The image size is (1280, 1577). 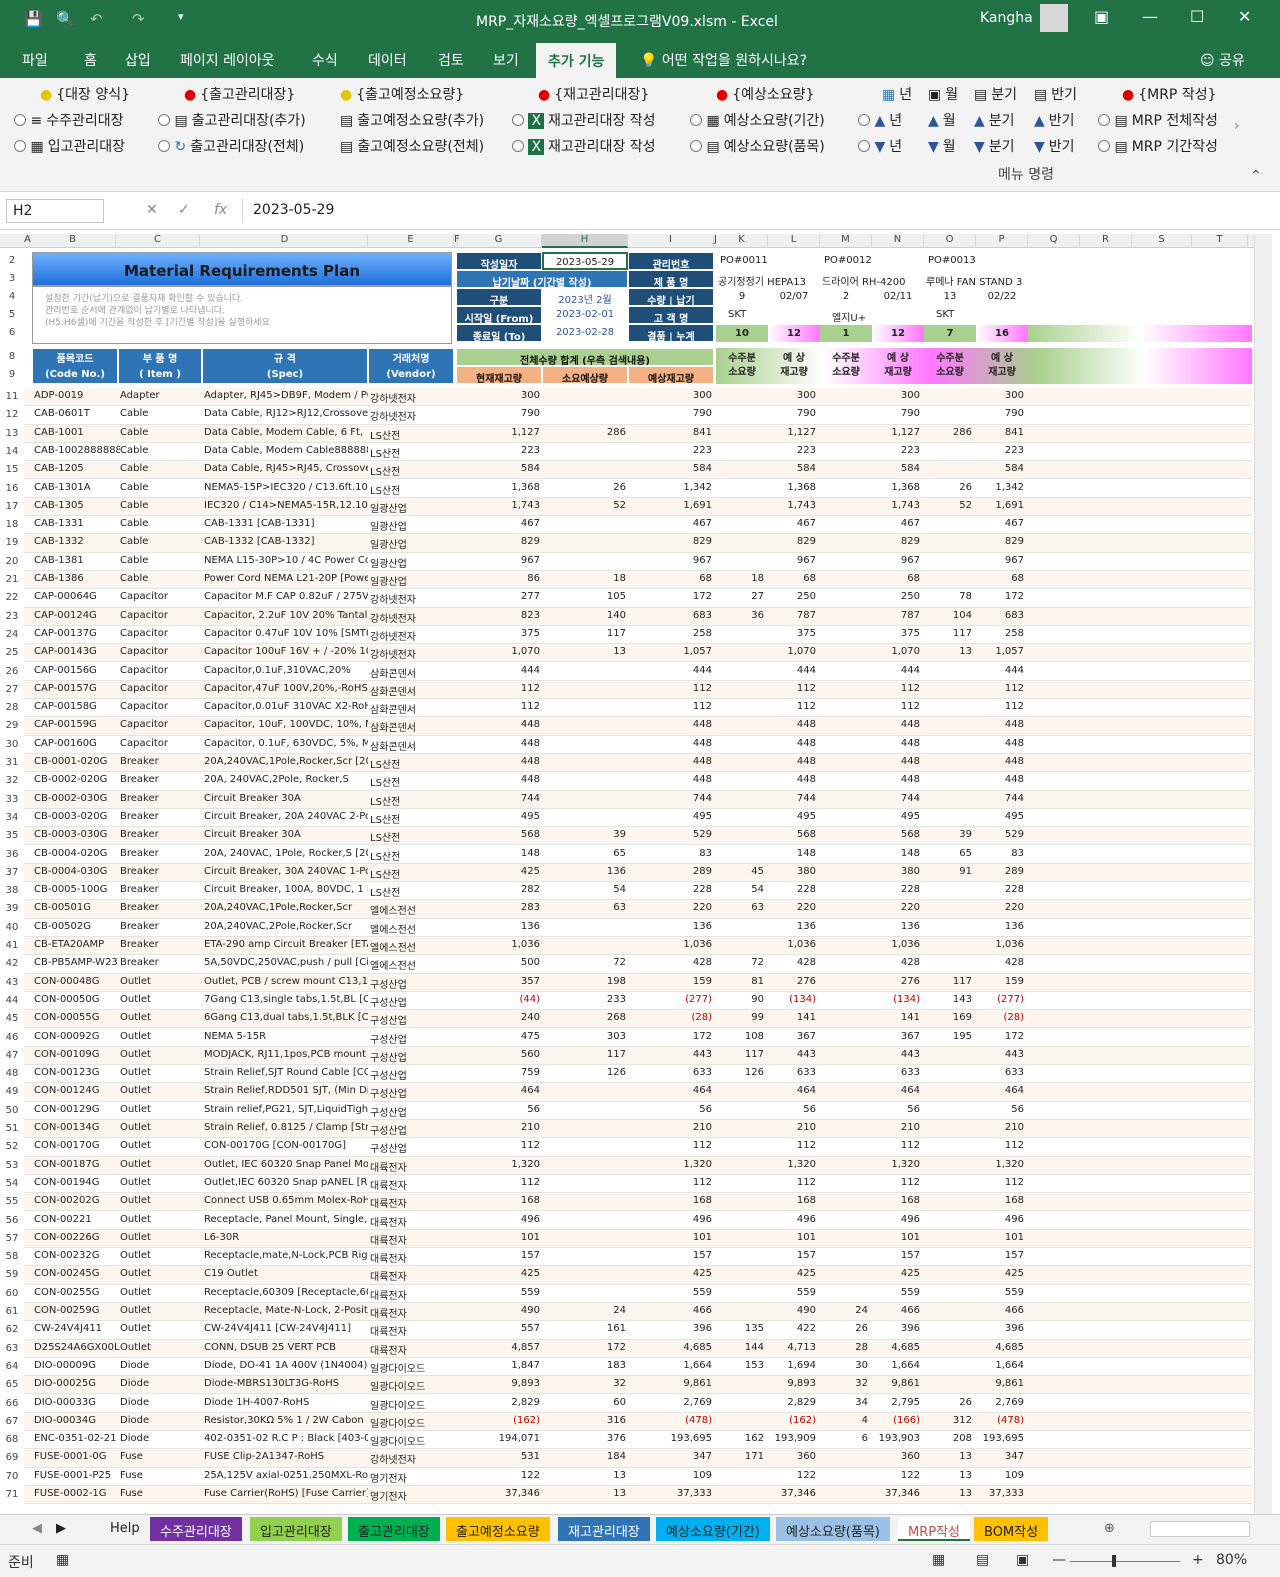 I want to click on po1-stock: 744, so click(x=792, y=798).